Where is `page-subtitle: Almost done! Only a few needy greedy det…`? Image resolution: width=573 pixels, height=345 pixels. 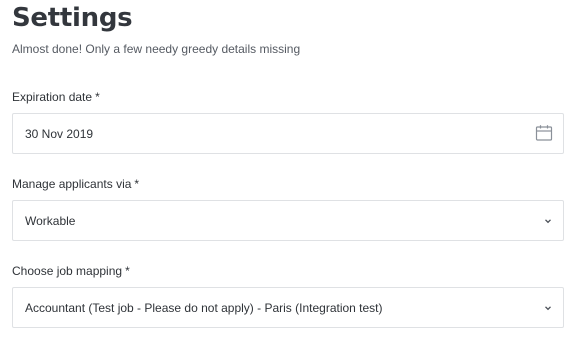
page-subtitle: Almost done! Only a few needy greedy det… is located at coordinates (156, 49).